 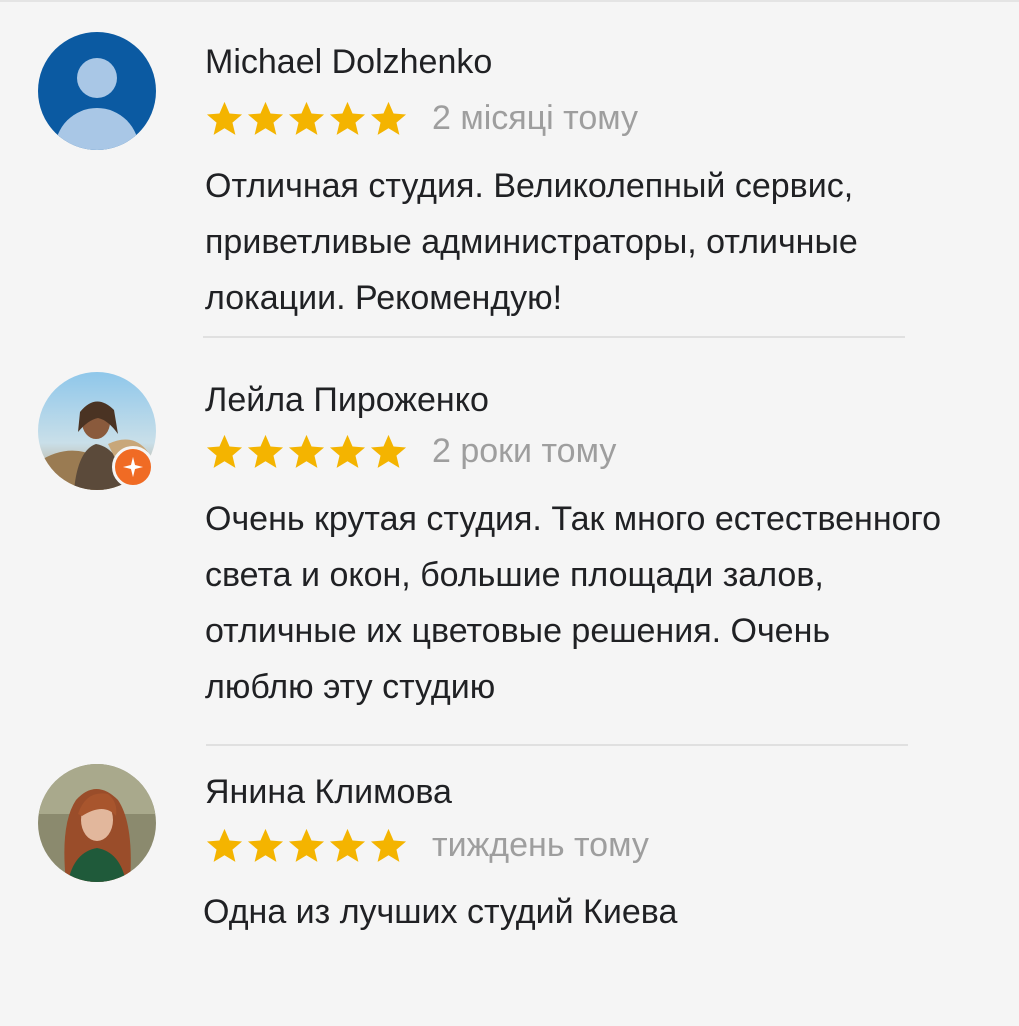 What do you see at coordinates (410, 451) in the screenshot?
I see `rating-row: 2 роки тому` at bounding box center [410, 451].